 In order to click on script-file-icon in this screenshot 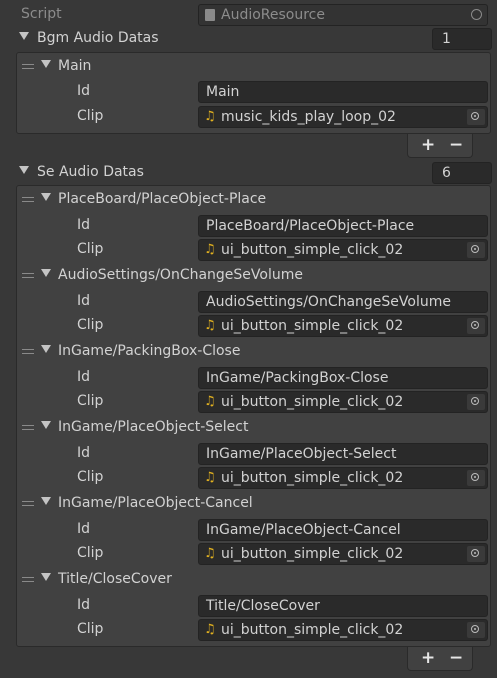, I will do `click(210, 15)`.